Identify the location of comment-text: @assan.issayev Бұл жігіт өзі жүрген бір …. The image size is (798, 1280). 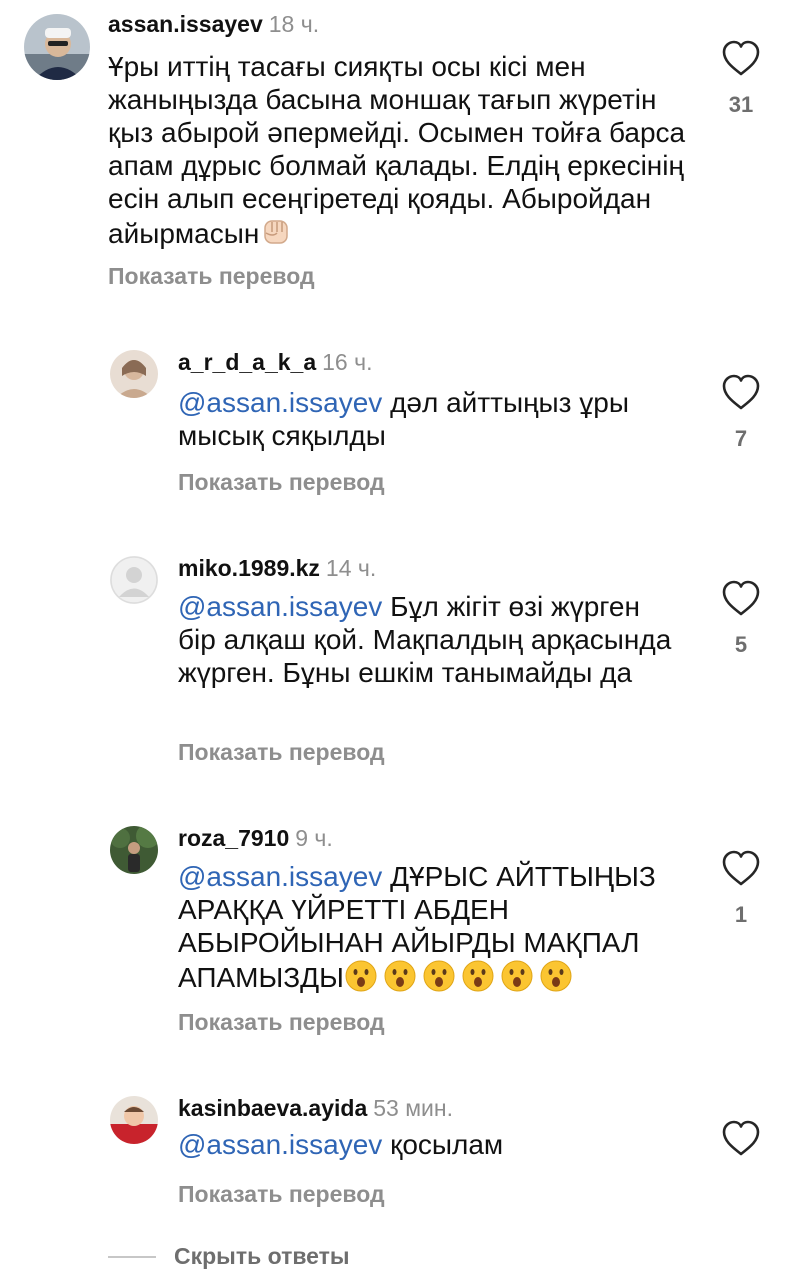
(428, 639).